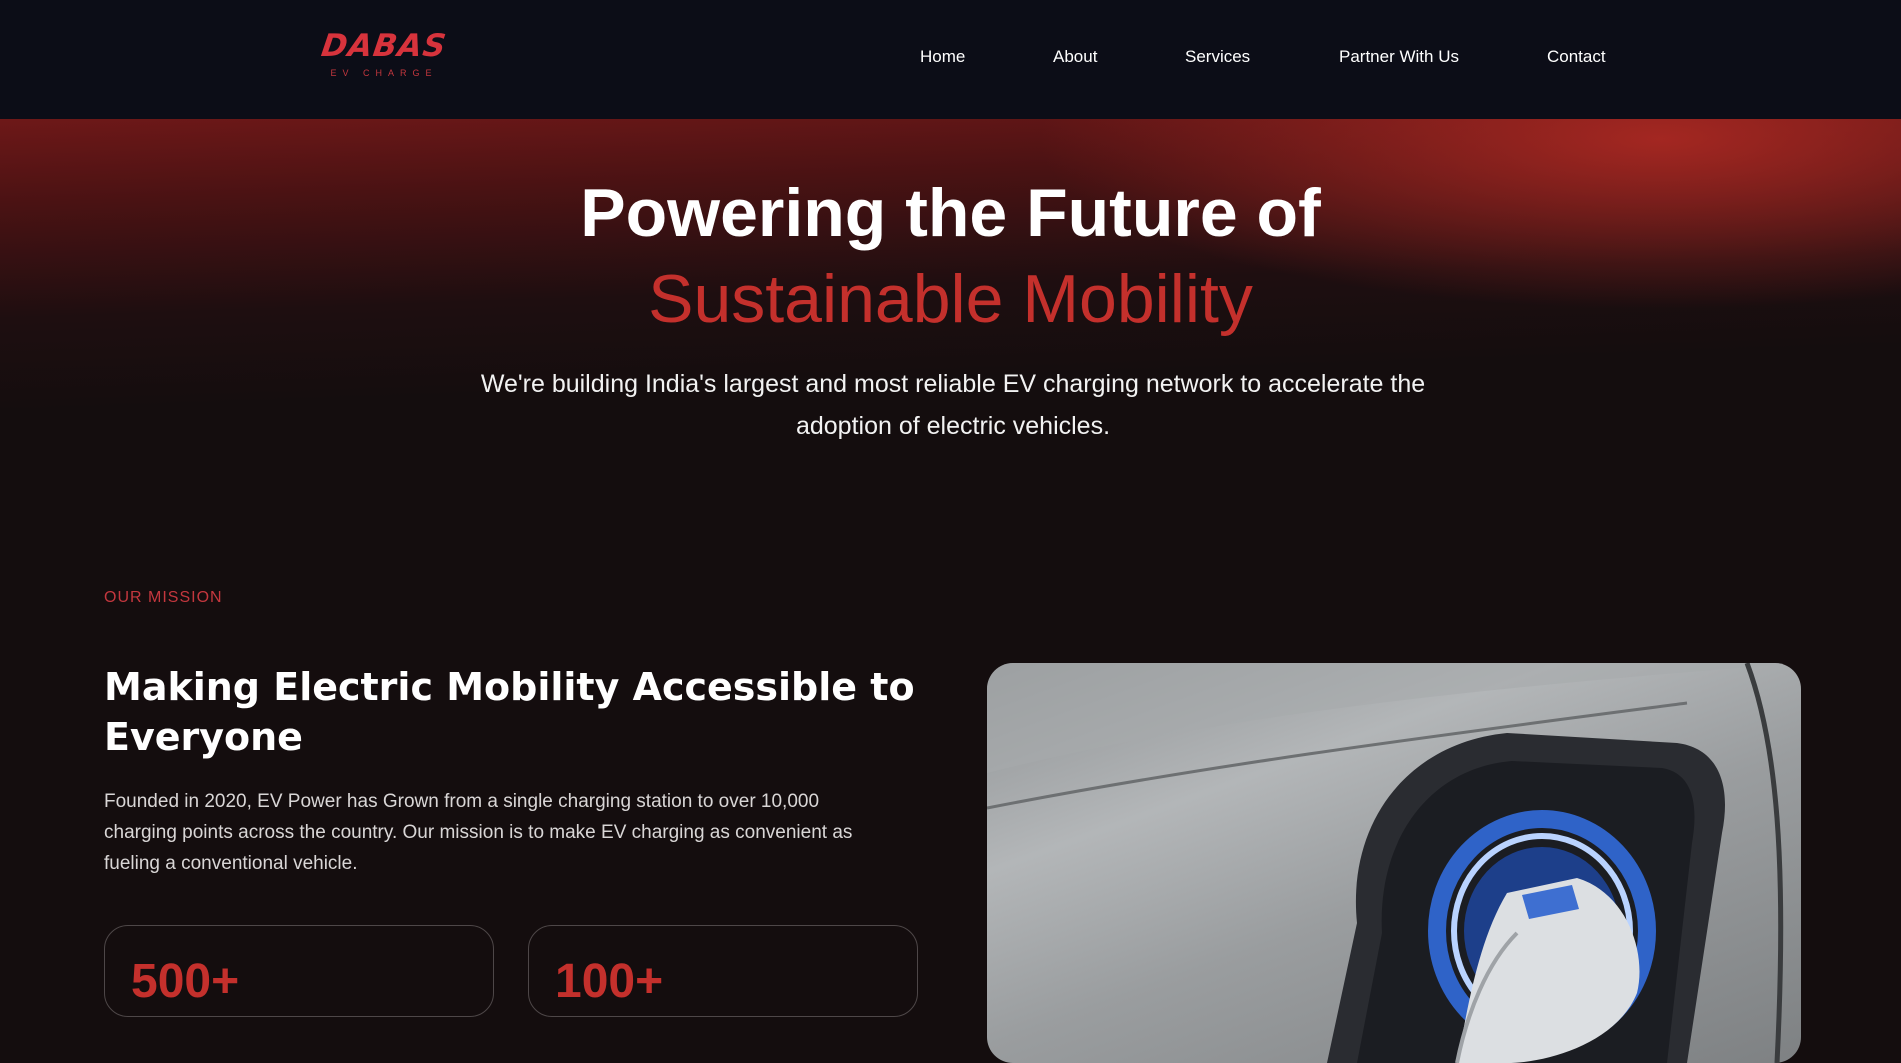 The image size is (1901, 1063). Describe the element at coordinates (950, 213) in the screenshot. I see `hero-title: Powering the Future of` at that location.